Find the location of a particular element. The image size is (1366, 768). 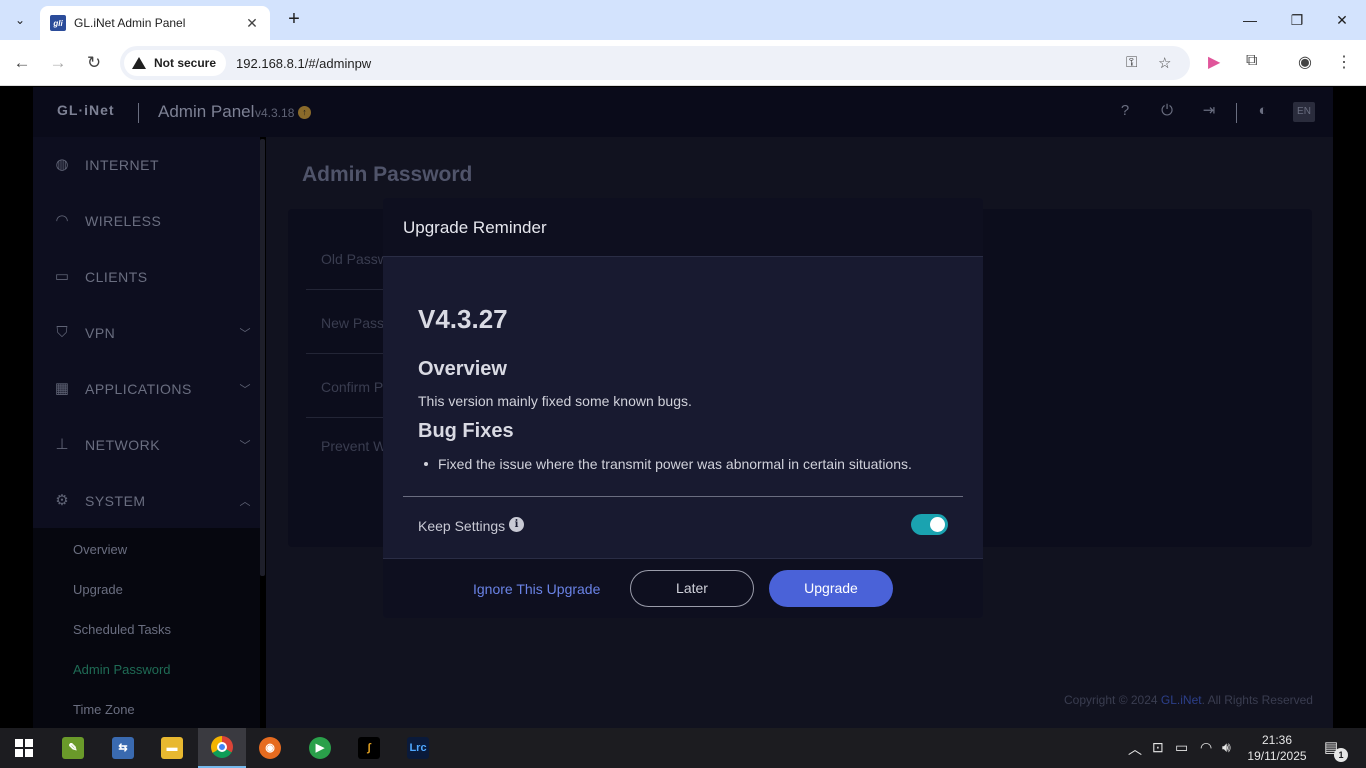

info-icon: i is located at coordinates (516, 524).